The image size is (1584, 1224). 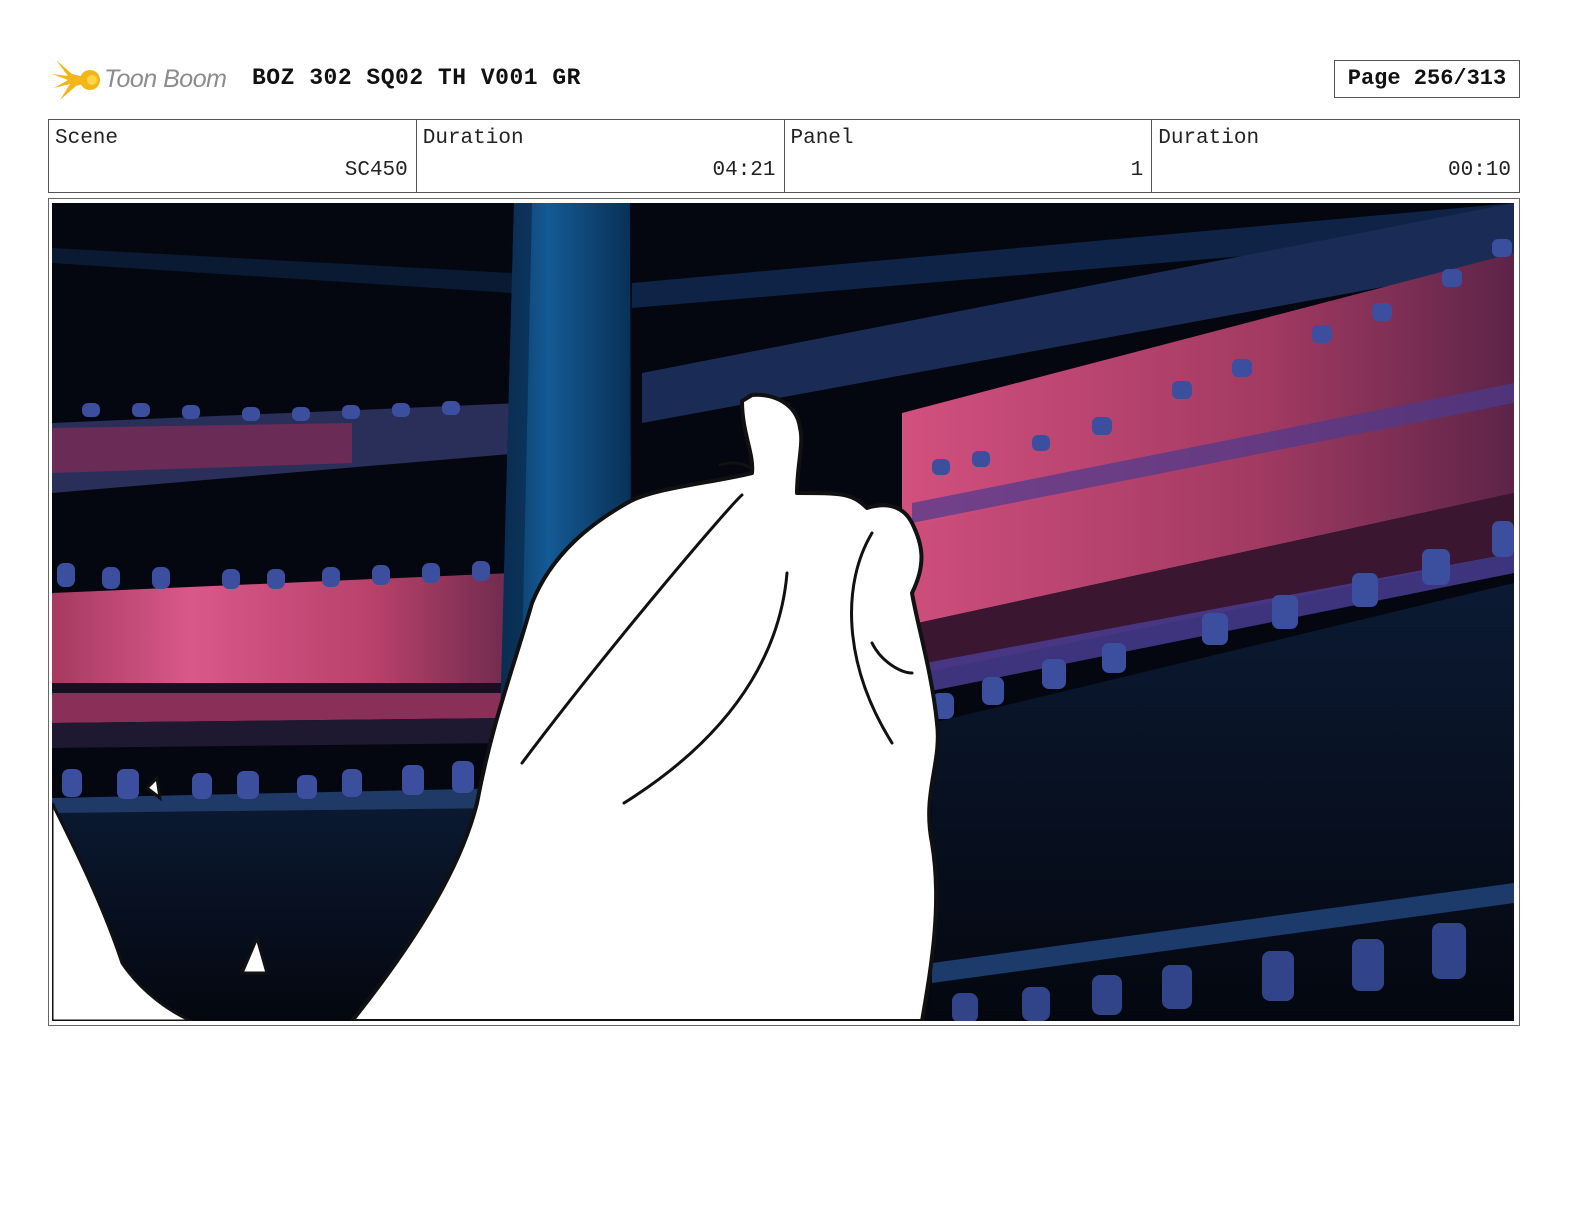 I want to click on scene-duration-label: Duration, so click(x=473, y=138).